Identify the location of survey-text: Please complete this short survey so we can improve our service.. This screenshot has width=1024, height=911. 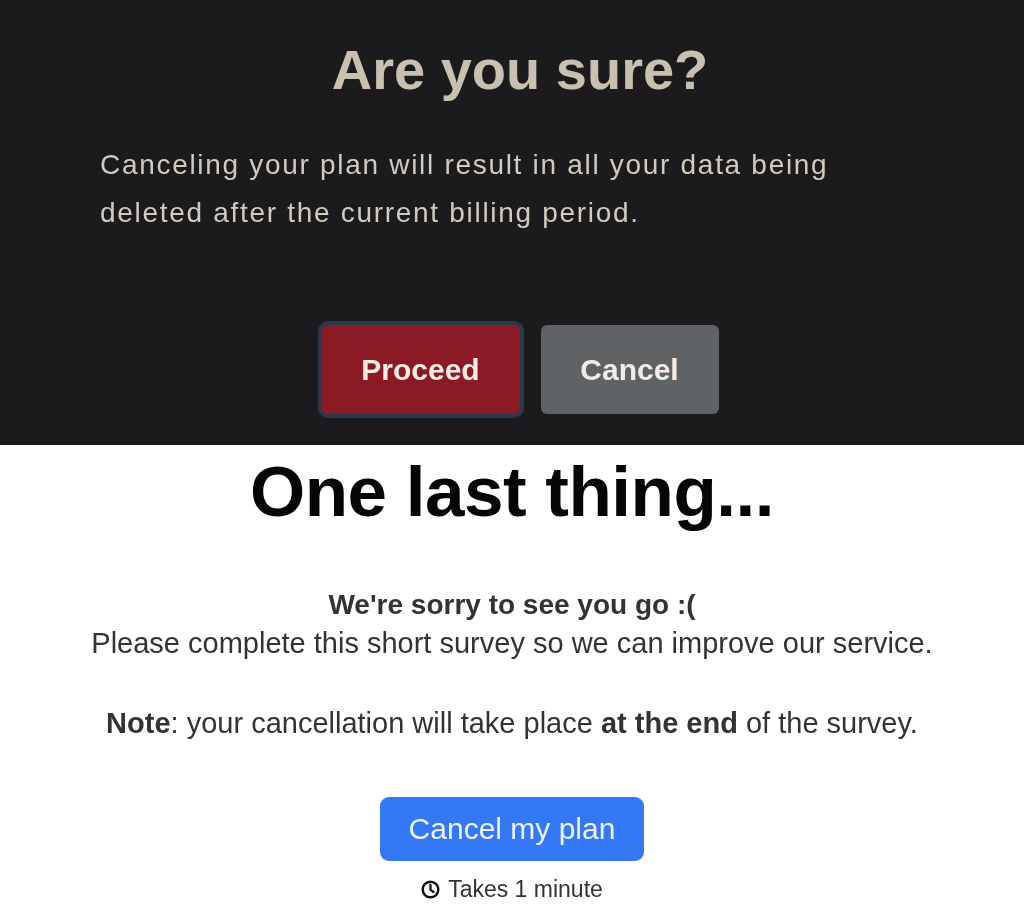
(512, 643).